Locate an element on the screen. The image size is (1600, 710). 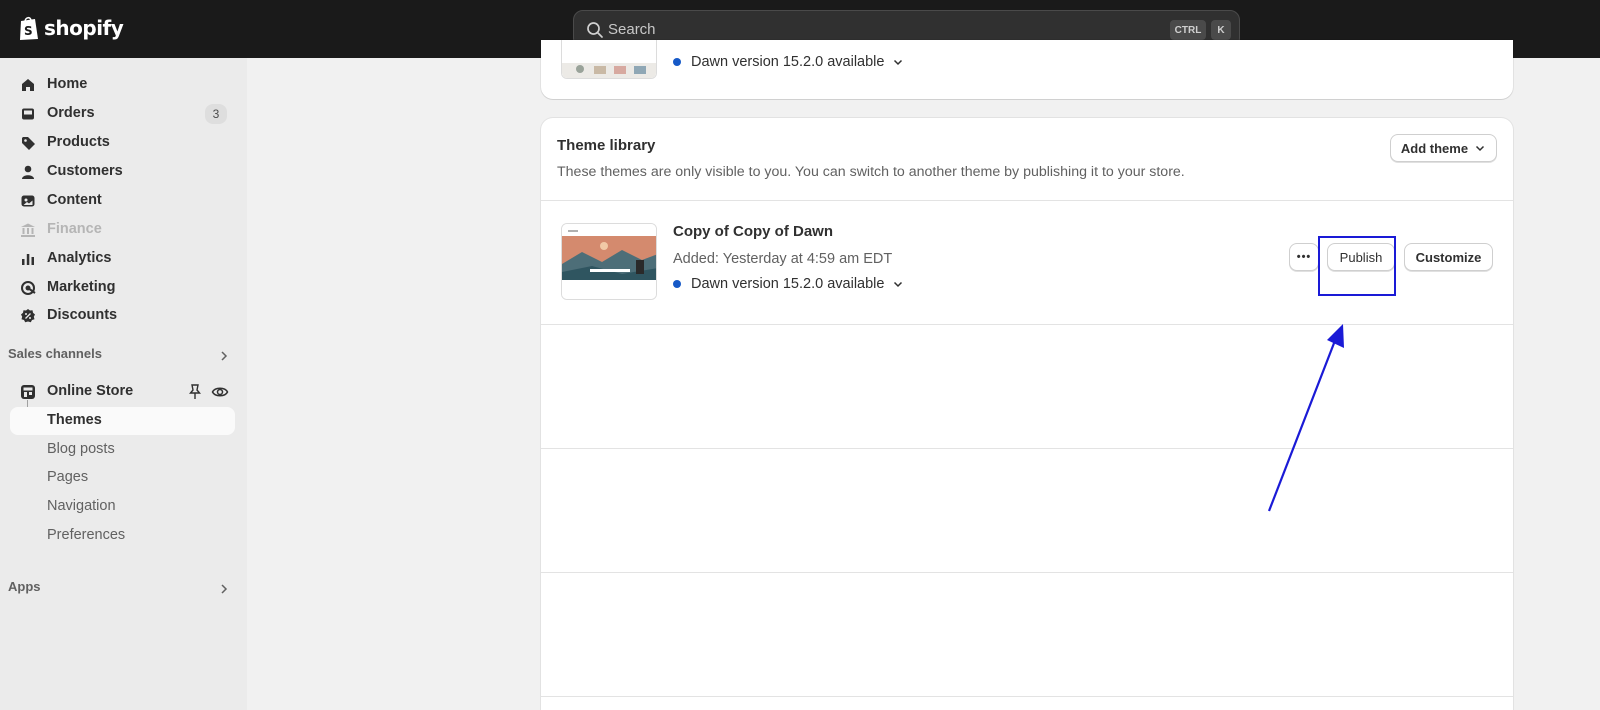
shortcut-k-key: K is located at coordinates (1221, 30).